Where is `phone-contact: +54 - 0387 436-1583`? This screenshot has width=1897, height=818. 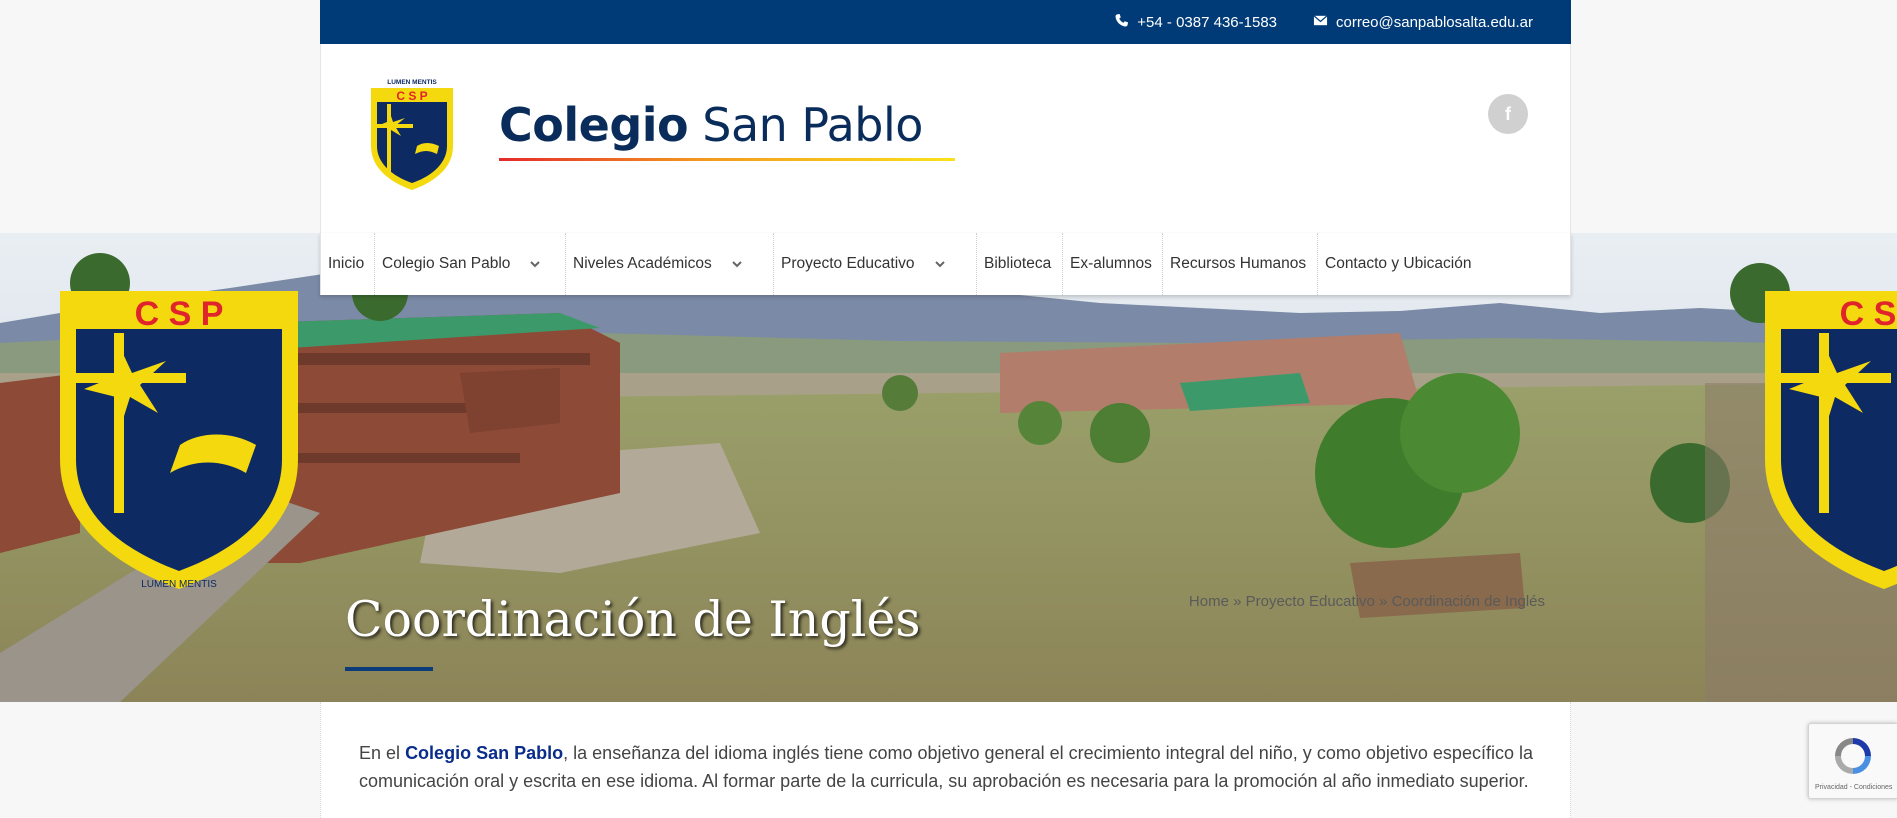
phone-contact: +54 - 0387 436-1583 is located at coordinates (1195, 22).